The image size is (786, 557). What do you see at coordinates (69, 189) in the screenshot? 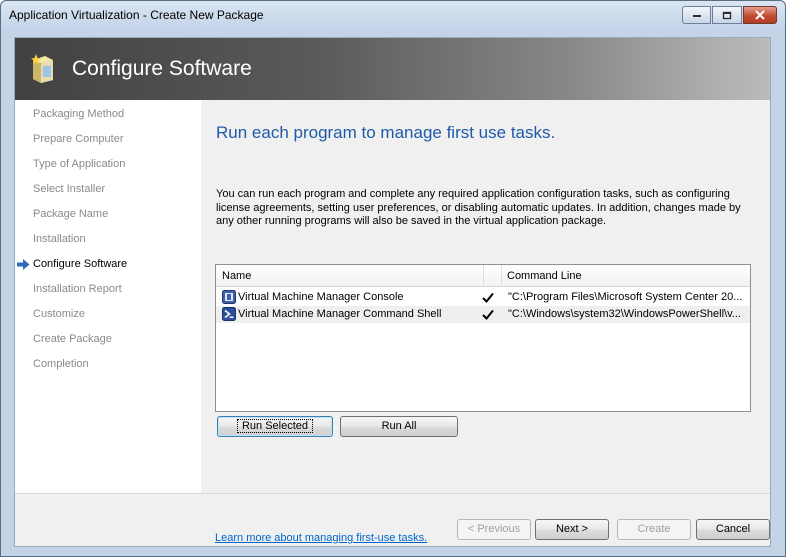
I see `step-select-installer: Select Installer` at bounding box center [69, 189].